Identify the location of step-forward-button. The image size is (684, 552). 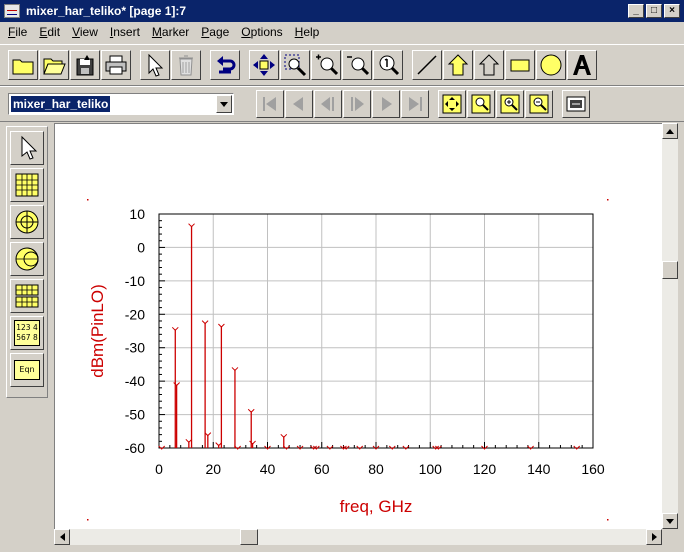
(357, 104).